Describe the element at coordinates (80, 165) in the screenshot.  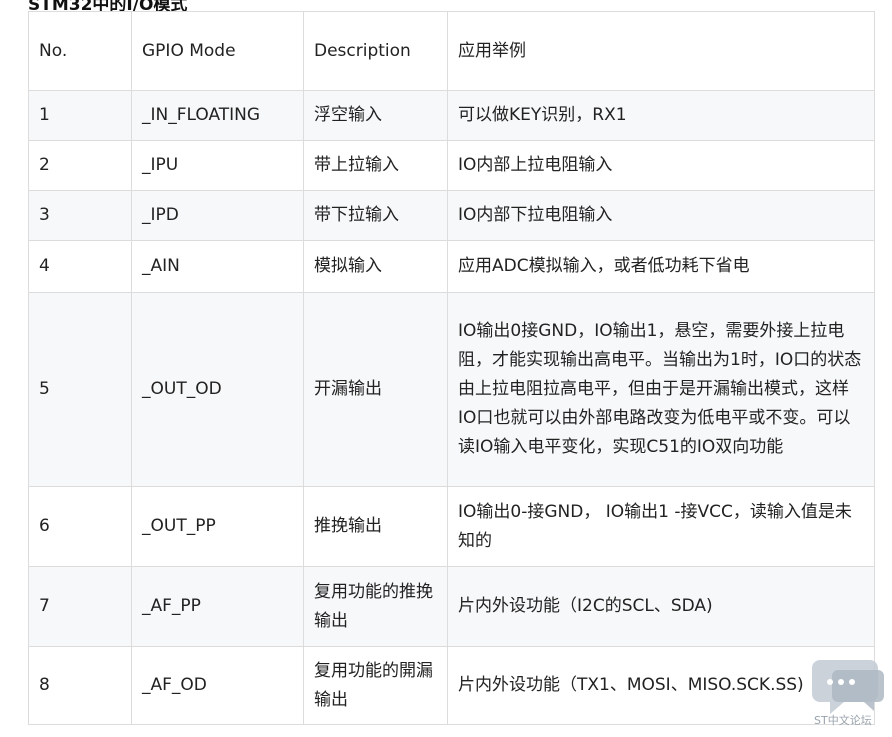
I see `cell-no: 2` at that location.